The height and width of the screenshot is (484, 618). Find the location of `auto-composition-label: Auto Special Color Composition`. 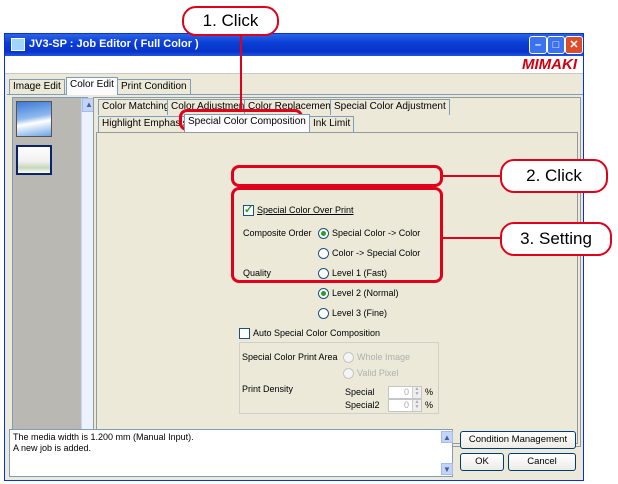

auto-composition-label: Auto Special Color Composition is located at coordinates (316, 333).